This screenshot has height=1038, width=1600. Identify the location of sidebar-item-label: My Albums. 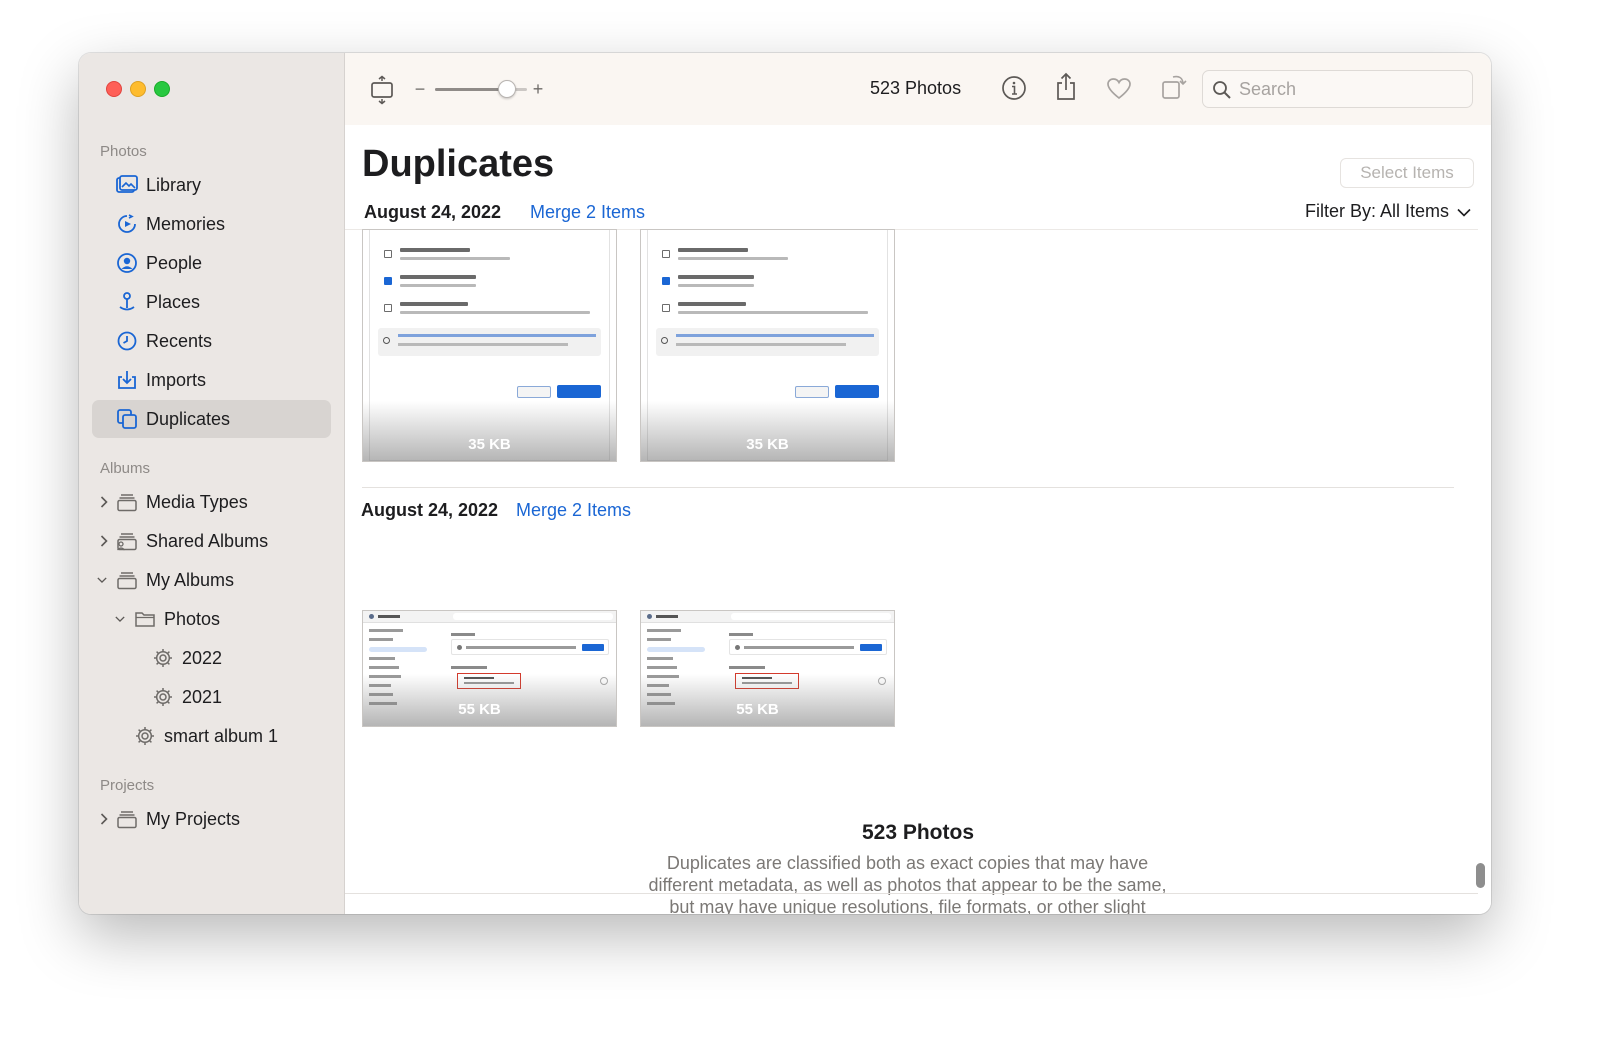
(190, 579).